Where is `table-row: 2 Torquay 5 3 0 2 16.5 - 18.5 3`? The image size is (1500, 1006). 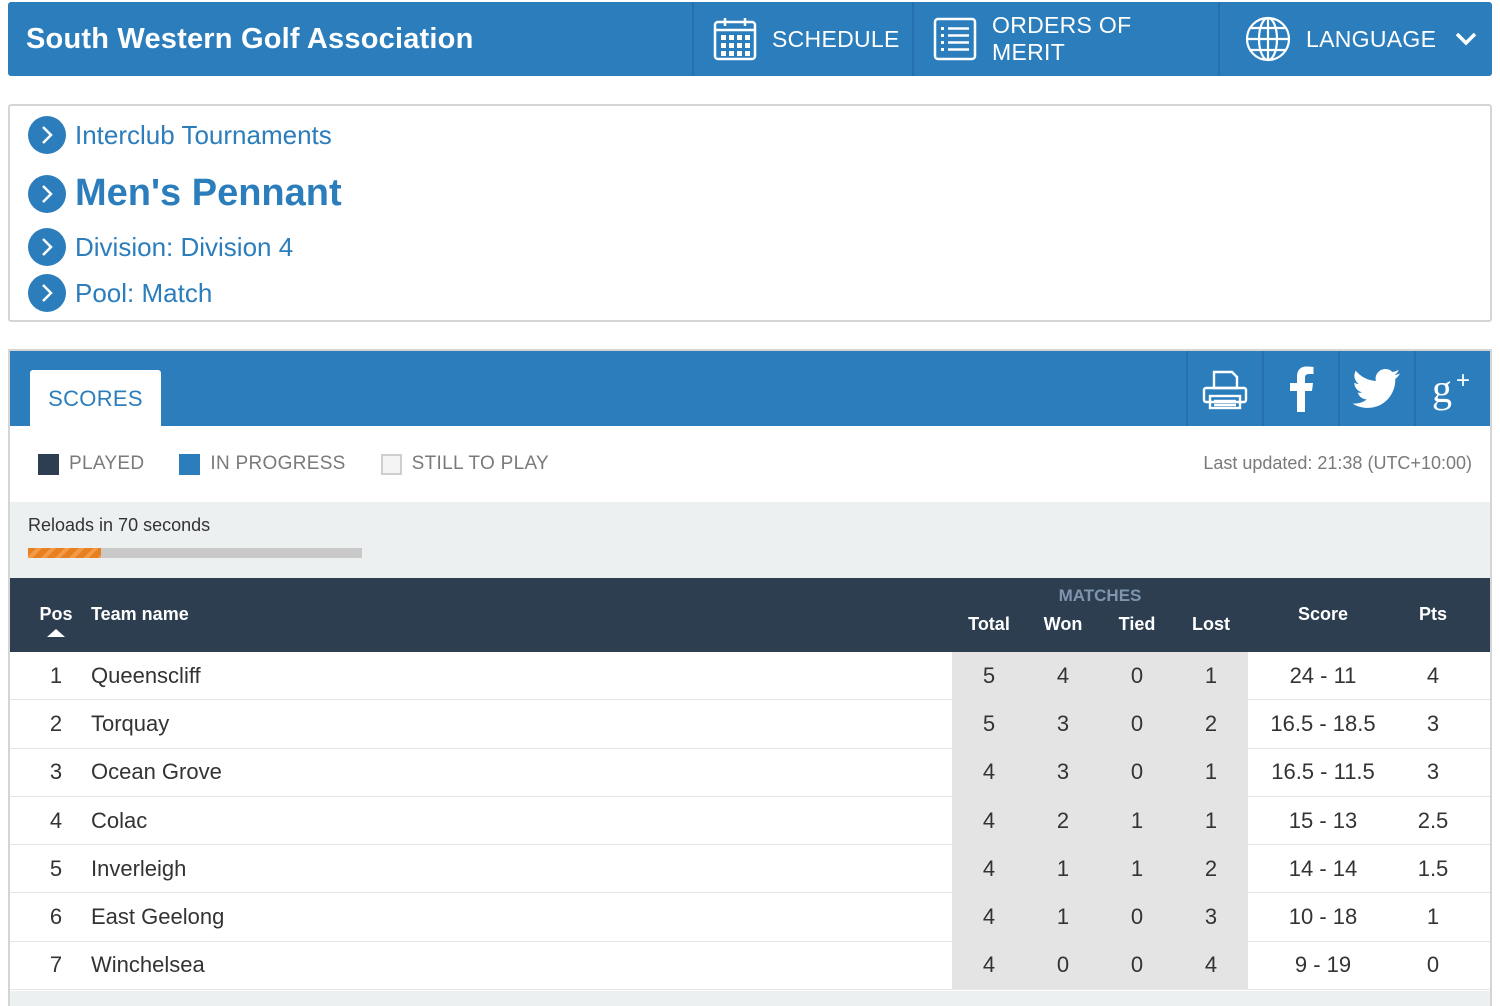 table-row: 2 Torquay 5 3 0 2 16.5 - 18.5 3 is located at coordinates (750, 724).